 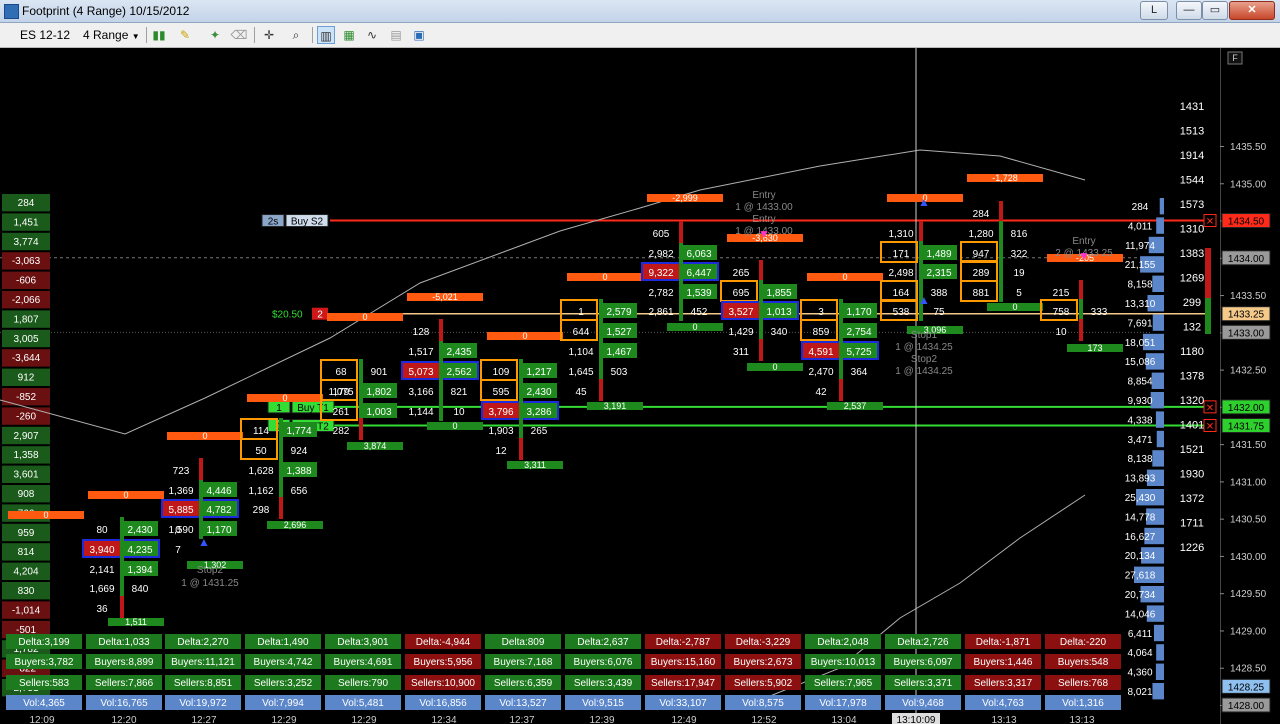 What do you see at coordinates (185, 35) in the screenshot?
I see `pencil-icon: ✎` at bounding box center [185, 35].